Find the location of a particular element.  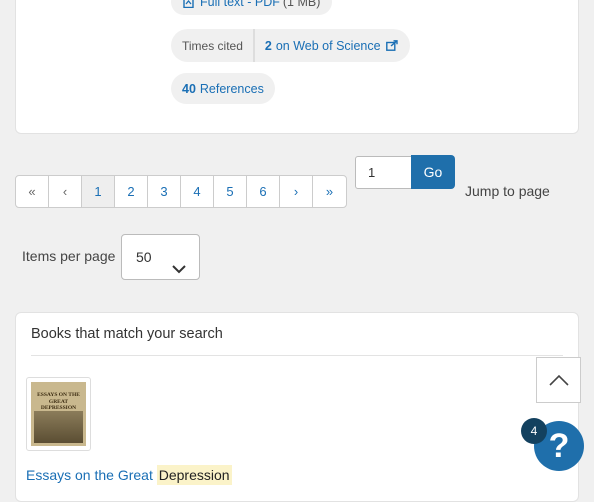

page-3-button: 3 is located at coordinates (164, 191).